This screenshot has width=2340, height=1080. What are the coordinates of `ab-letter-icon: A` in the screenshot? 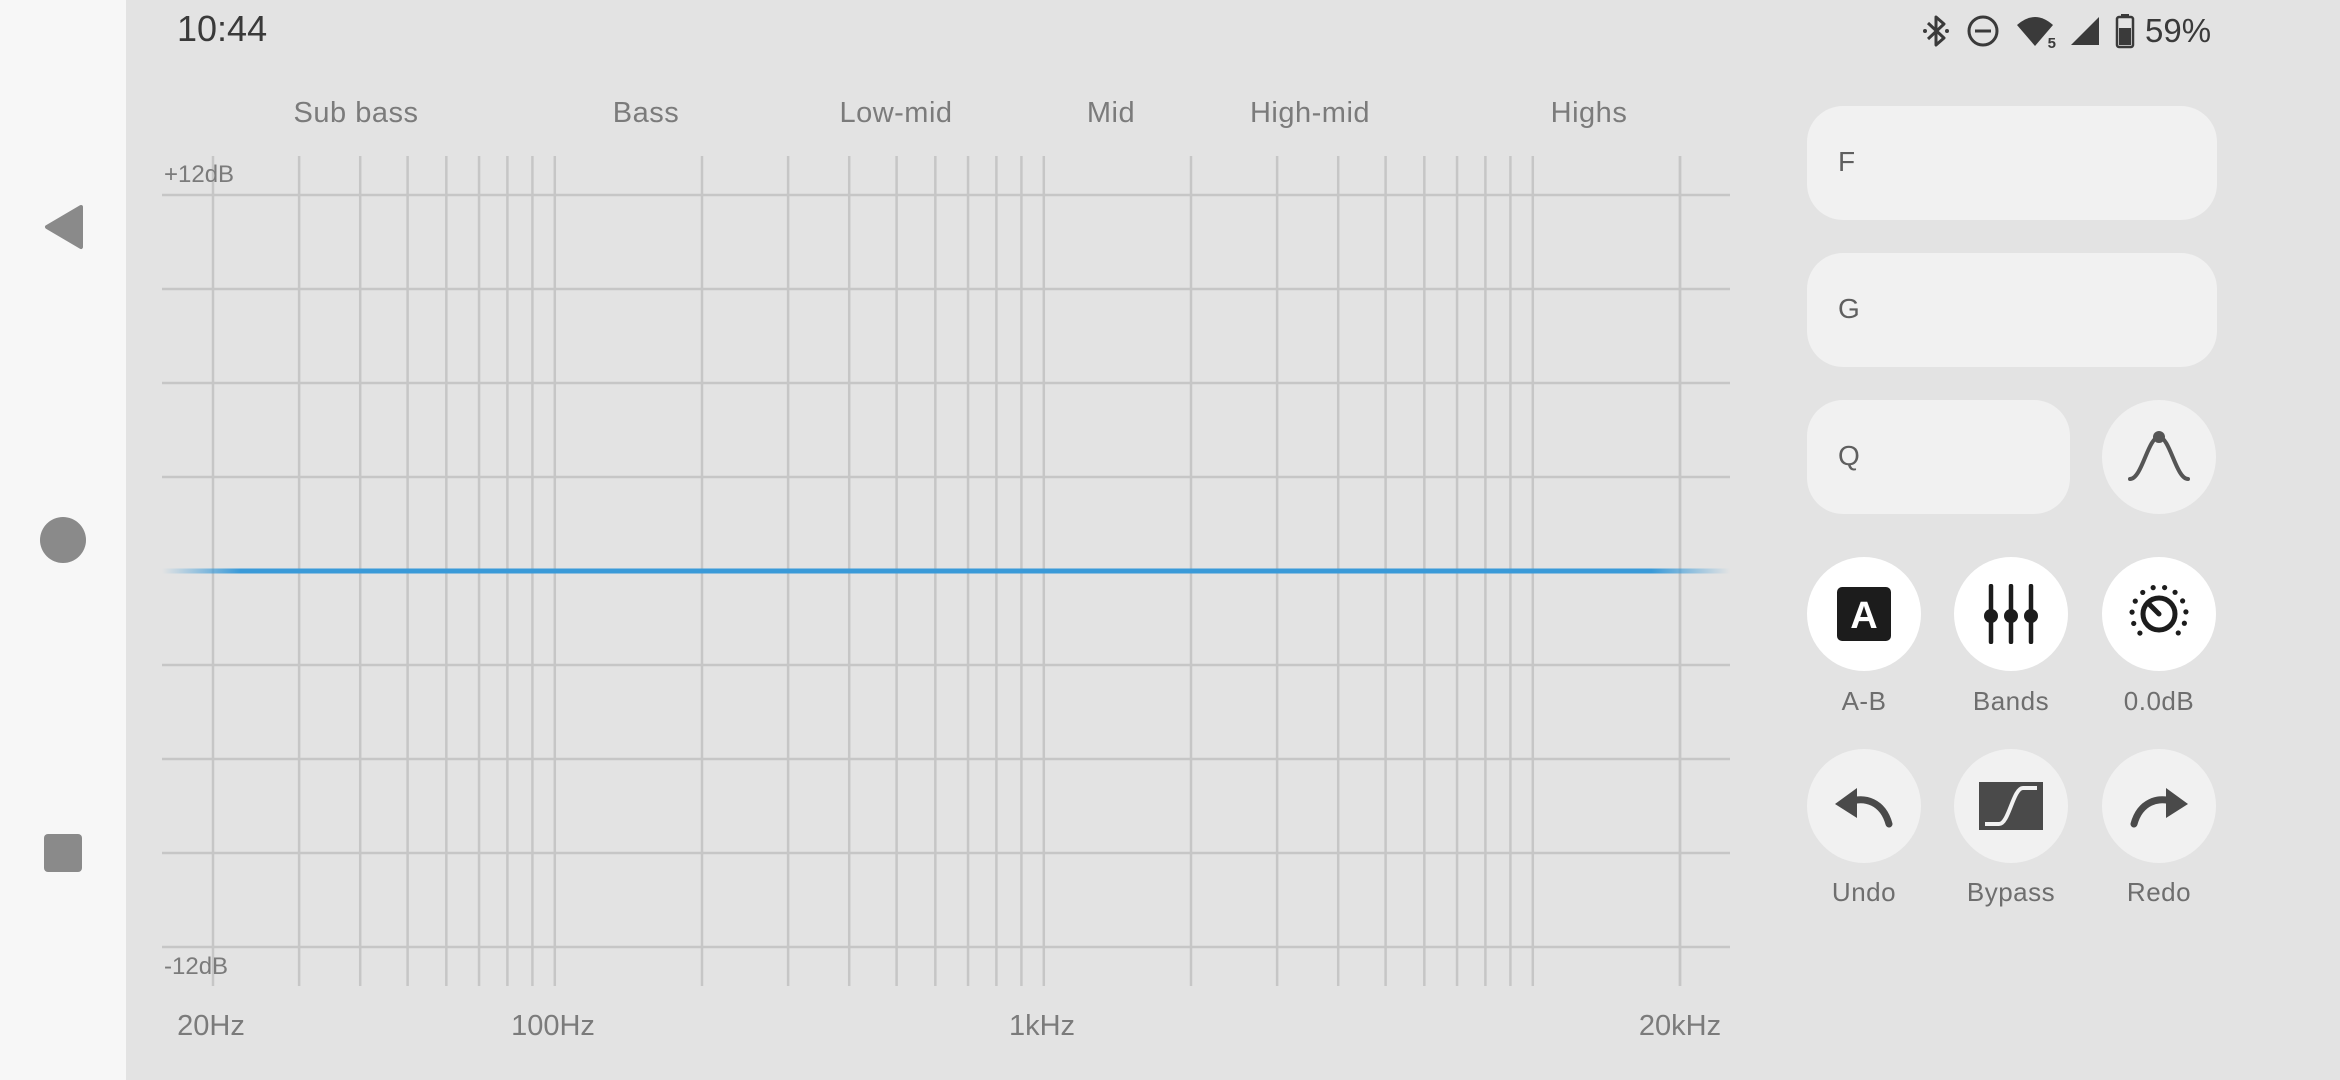 It's located at (1864, 614).